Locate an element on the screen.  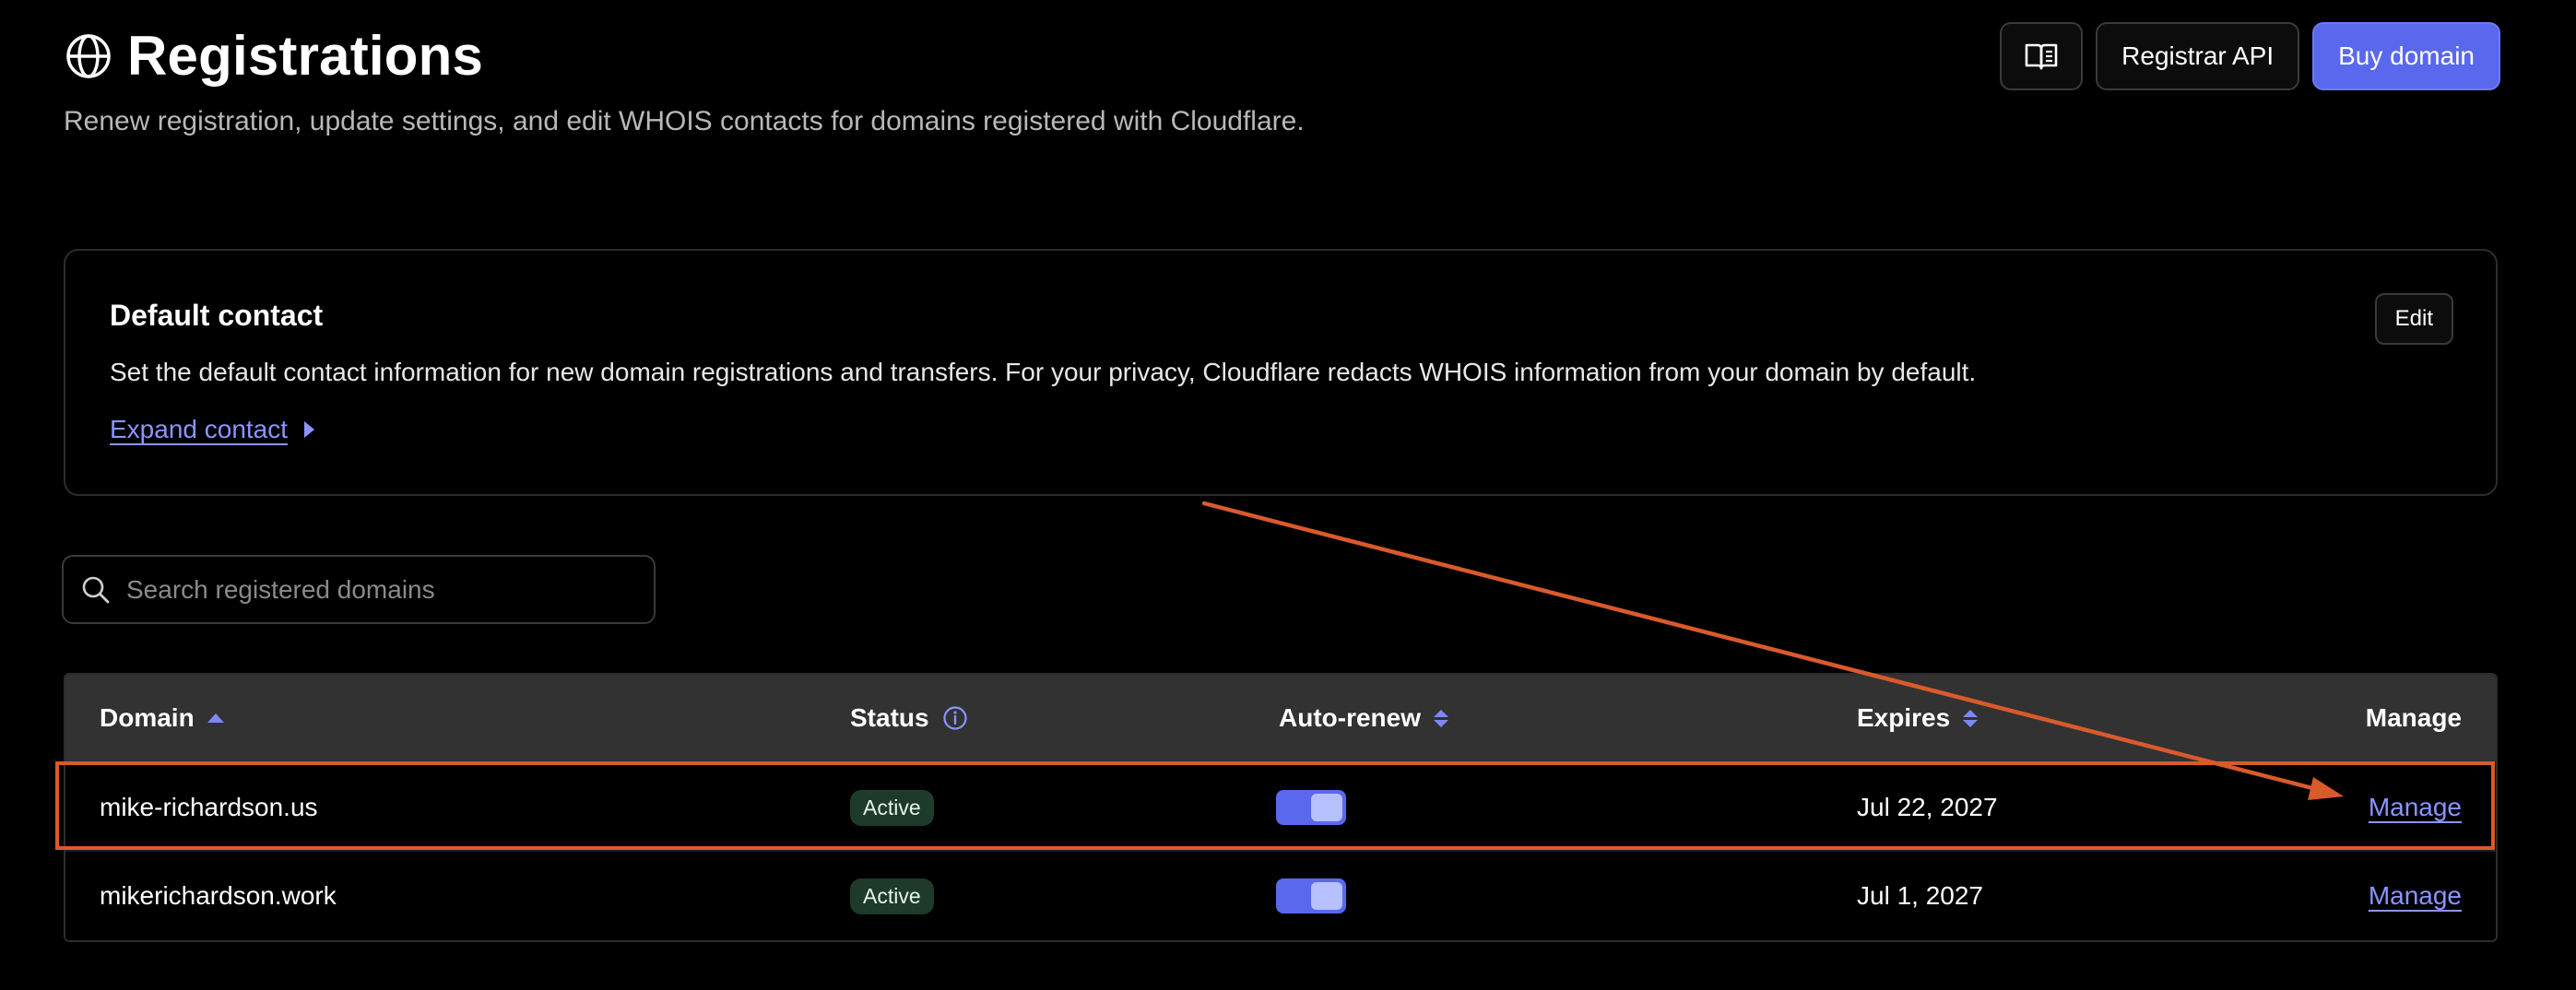
column-domain: Domain is located at coordinates (162, 718).